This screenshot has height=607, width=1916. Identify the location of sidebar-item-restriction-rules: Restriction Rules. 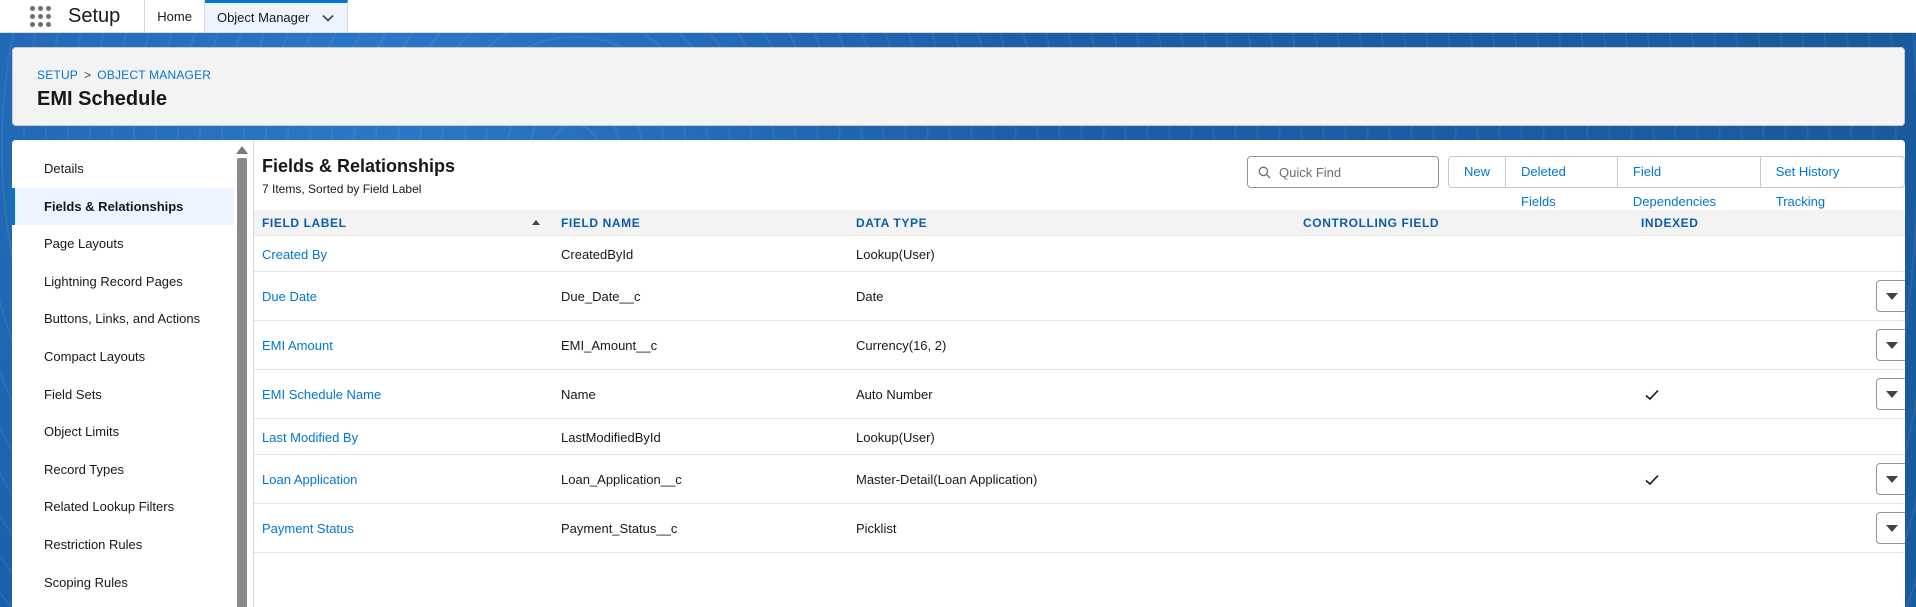
(123, 545).